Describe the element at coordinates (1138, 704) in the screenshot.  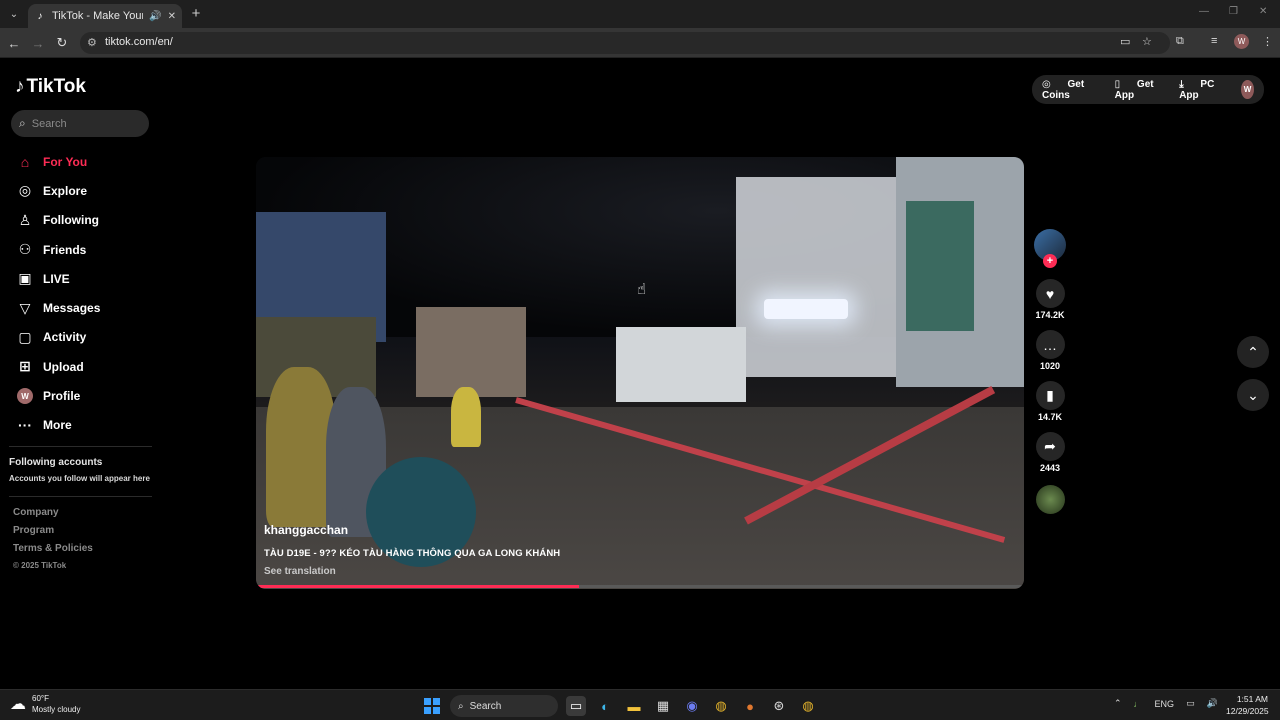
I see `mic-icon: ♩` at that location.